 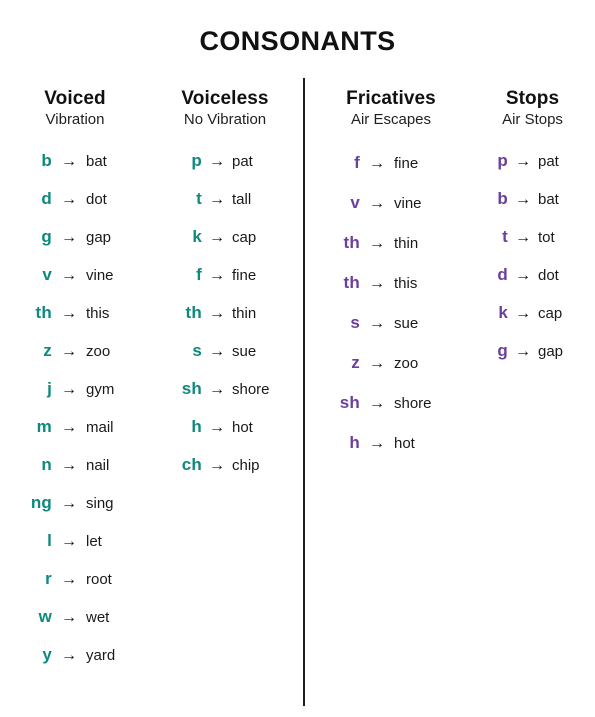 What do you see at coordinates (391, 333) in the screenshot?
I see `consonant-row: s → sue` at bounding box center [391, 333].